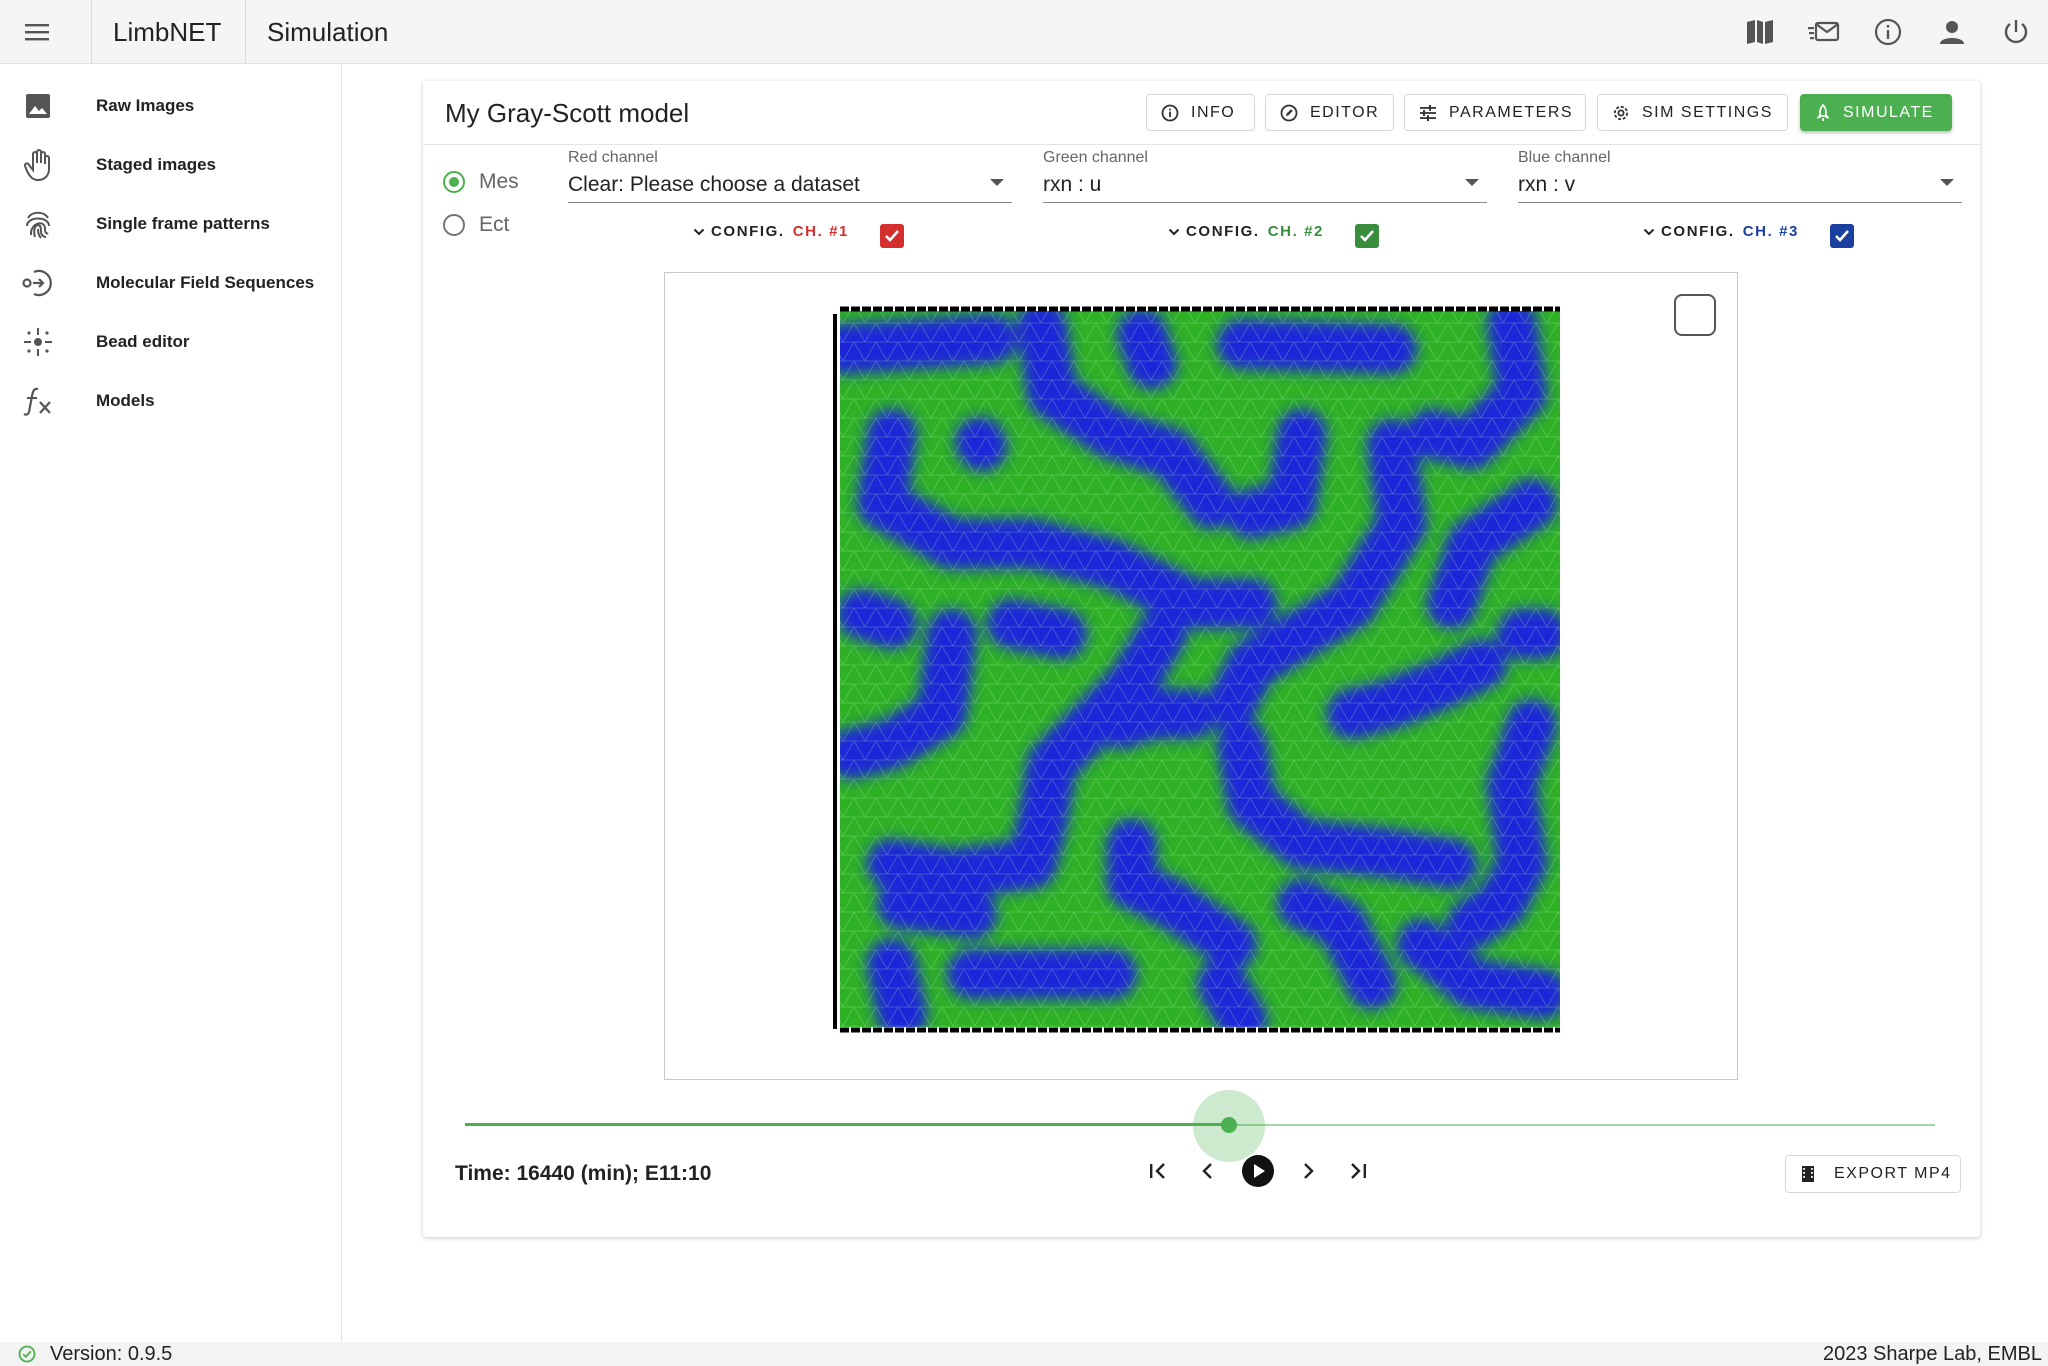 This screenshot has height=1366, width=2048. Describe the element at coordinates (143, 341) in the screenshot. I see `sidebar-item-label: Bead editor` at that location.